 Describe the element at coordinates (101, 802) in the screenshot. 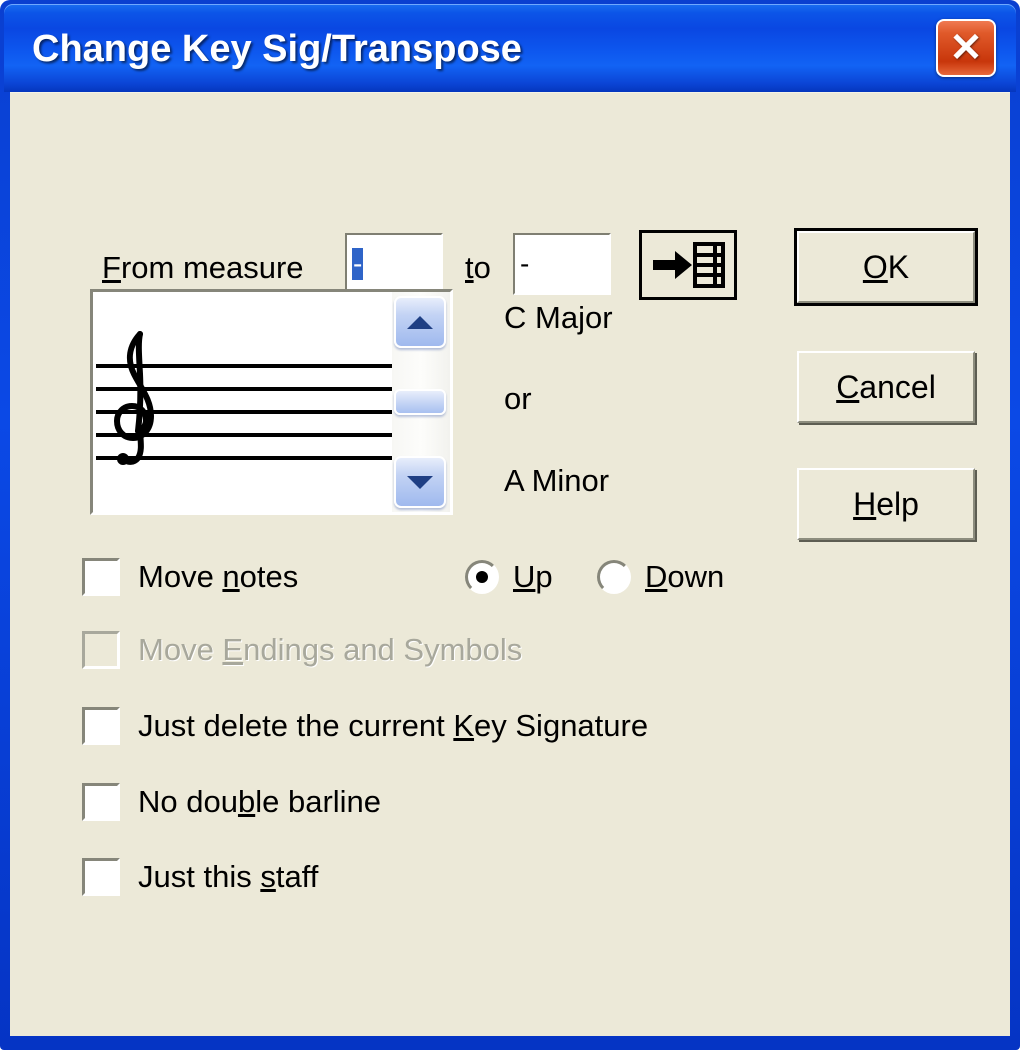

I see `no-double-barline-checkbox-box` at that location.